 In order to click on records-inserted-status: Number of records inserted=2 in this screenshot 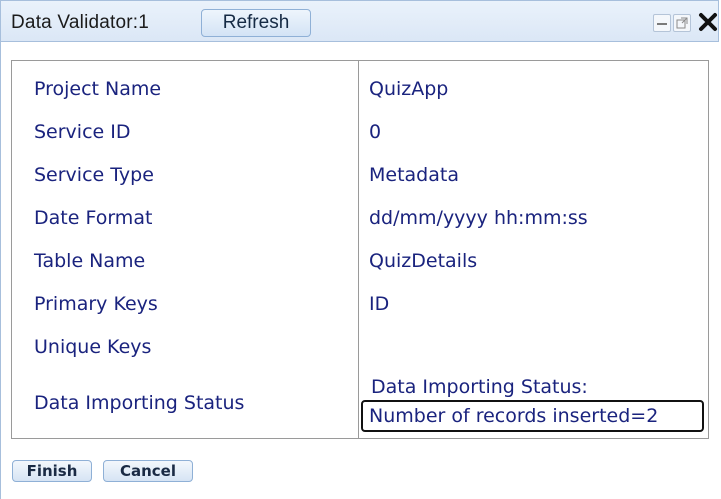, I will do `click(532, 416)`.